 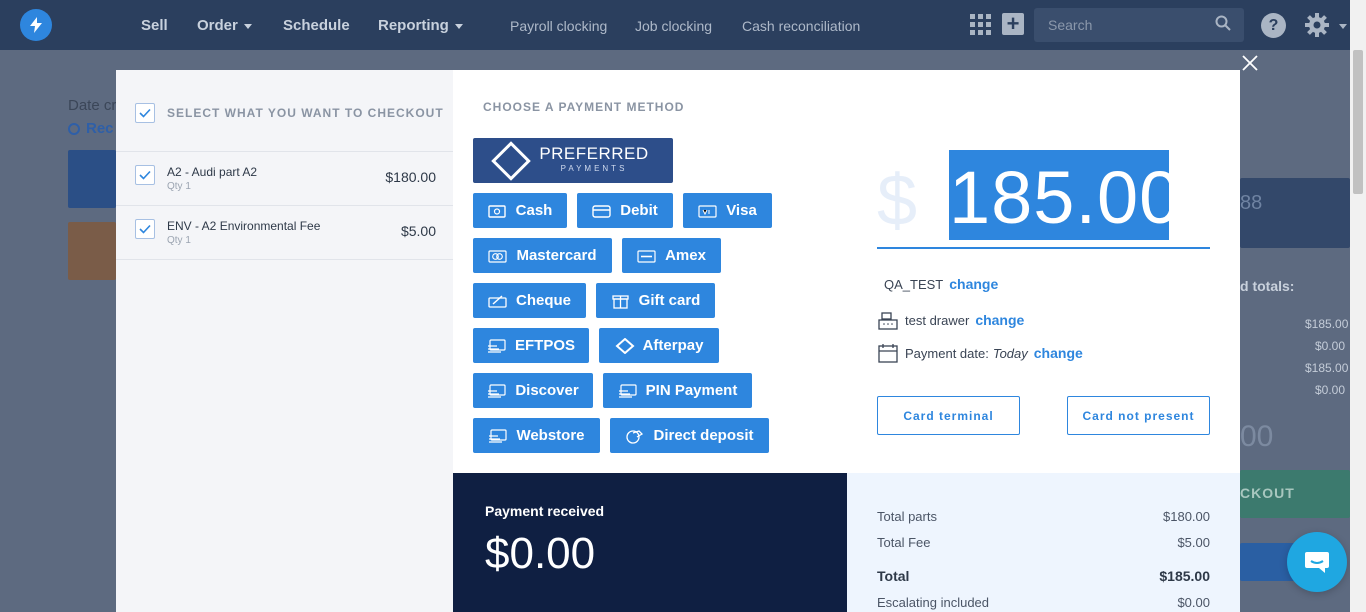 I want to click on total-fee-row: Total Fee $5.00, so click(x=1043, y=542).